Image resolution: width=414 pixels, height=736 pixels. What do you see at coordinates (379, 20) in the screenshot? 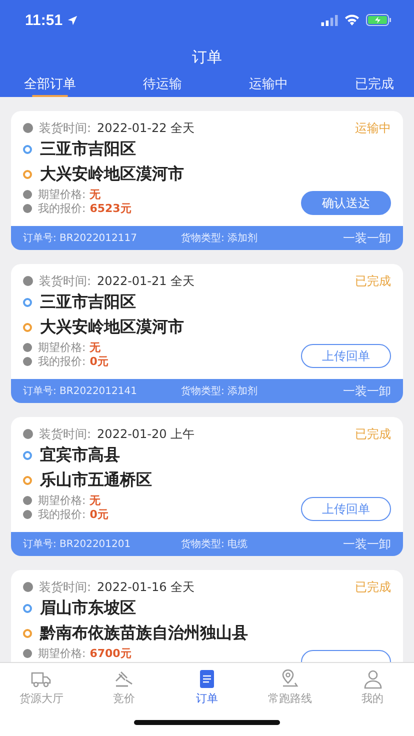
I see `battery-icon` at bounding box center [379, 20].